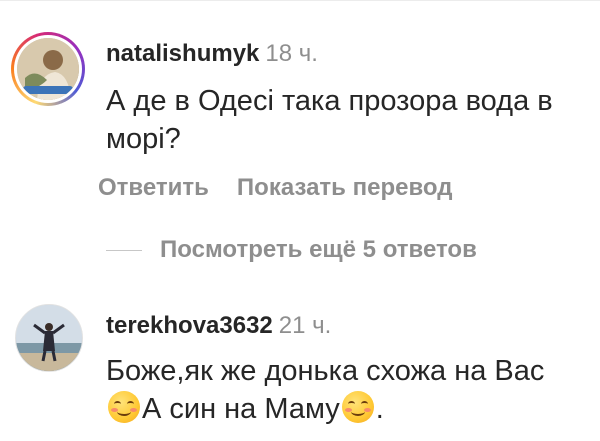  What do you see at coordinates (305, 325) in the screenshot?
I see `timestamp: 21 ч.` at bounding box center [305, 325].